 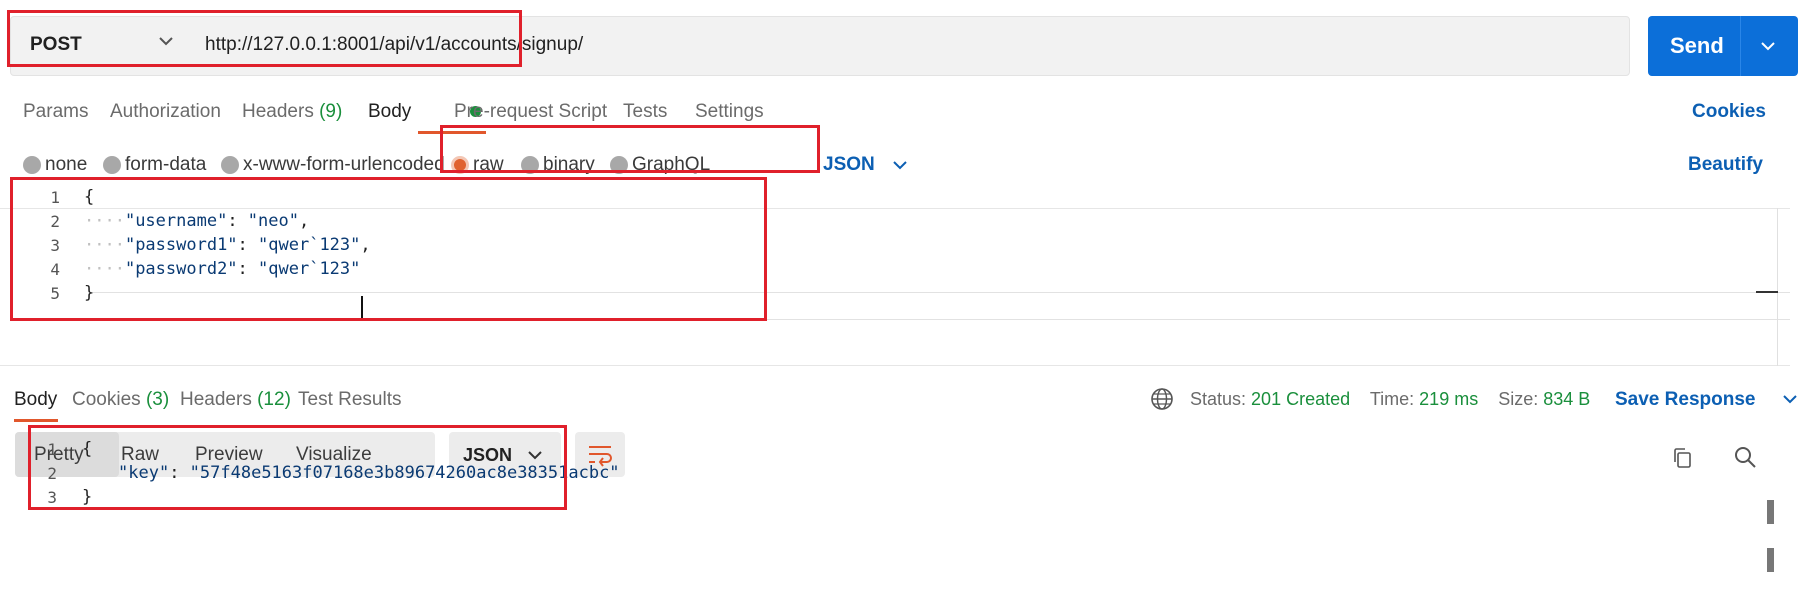 I want to click on tab-headers-label: Headers, so click(x=278, y=111).